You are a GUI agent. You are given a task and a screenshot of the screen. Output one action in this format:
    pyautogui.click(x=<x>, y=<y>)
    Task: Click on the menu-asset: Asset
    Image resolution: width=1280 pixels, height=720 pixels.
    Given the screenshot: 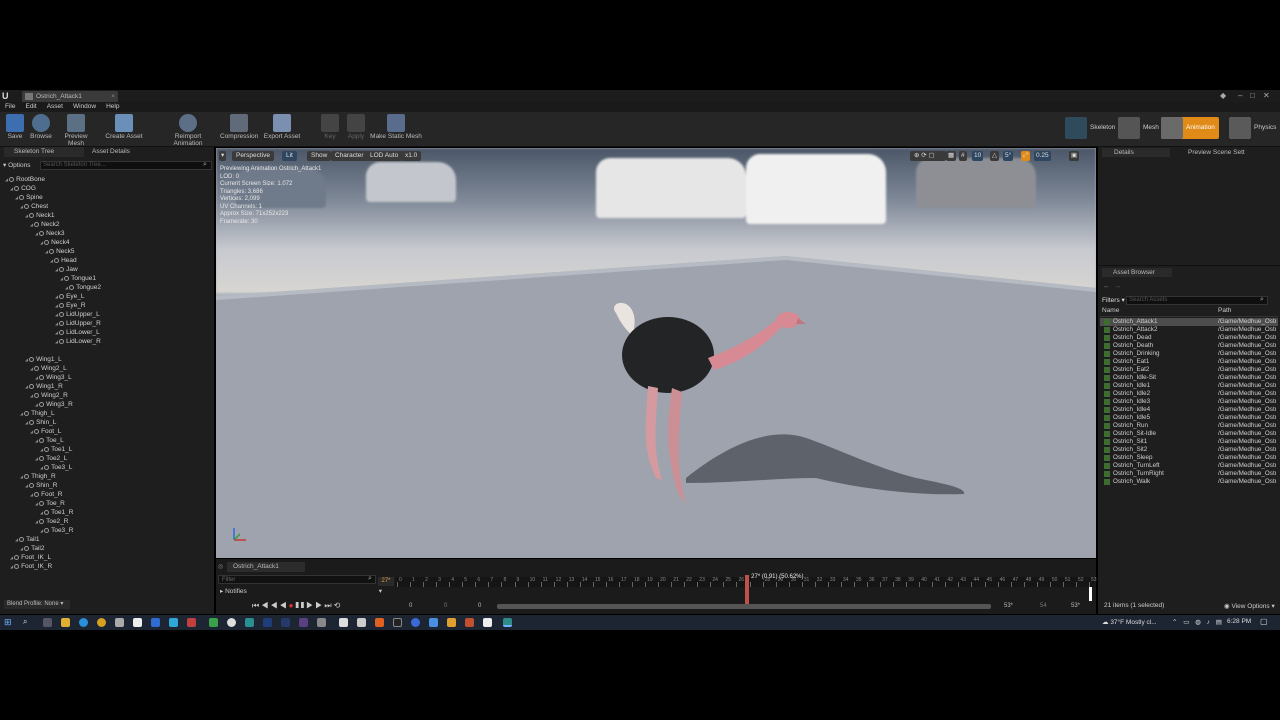 What is the action you would take?
    pyautogui.click(x=55, y=107)
    